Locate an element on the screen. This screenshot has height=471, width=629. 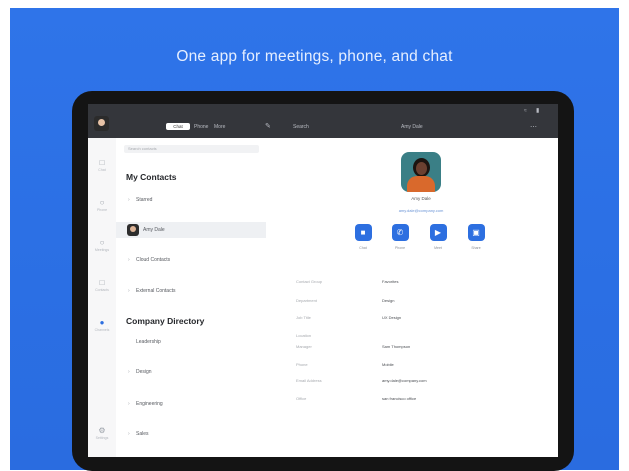
field-label: Email Address is located at coordinates (309, 380).